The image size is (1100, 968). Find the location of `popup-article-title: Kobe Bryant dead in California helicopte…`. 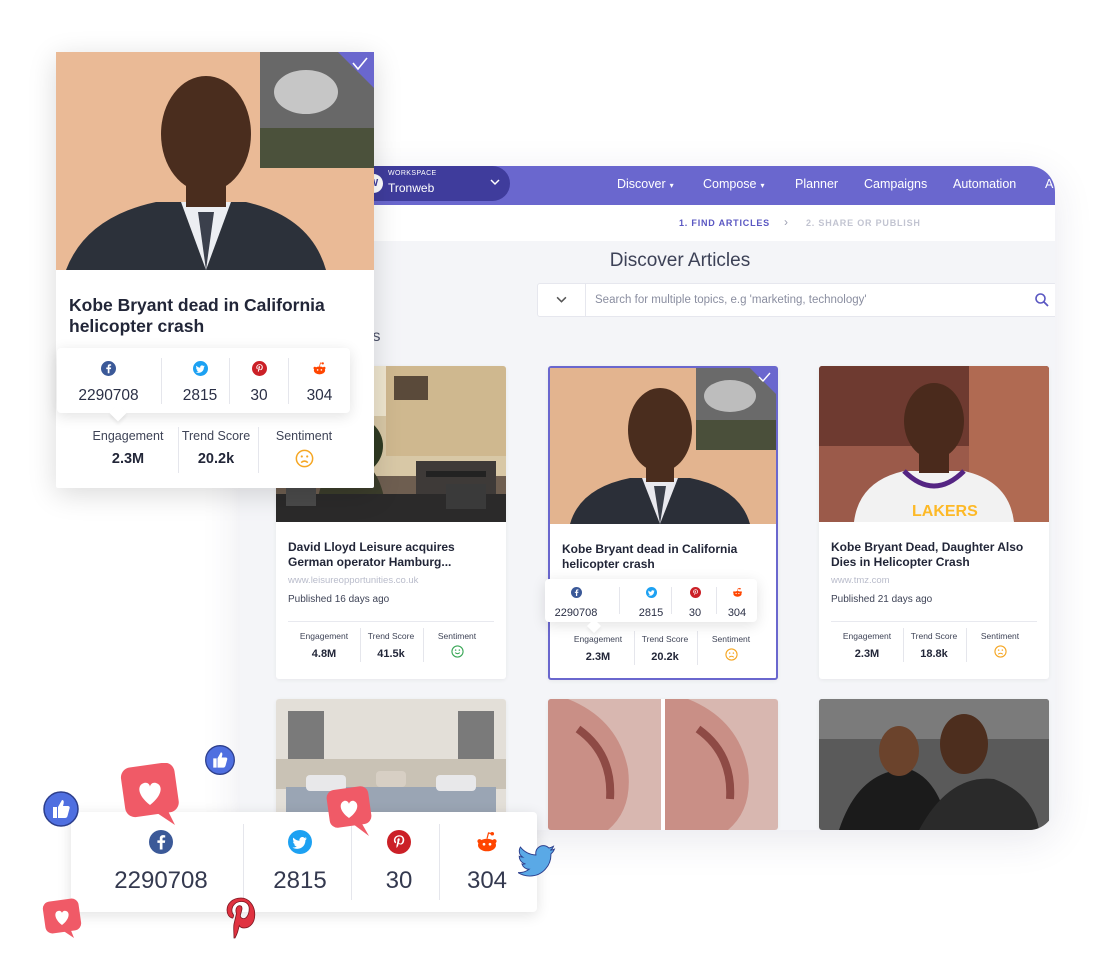

popup-article-title: Kobe Bryant dead in California helicopte… is located at coordinates (214, 316).